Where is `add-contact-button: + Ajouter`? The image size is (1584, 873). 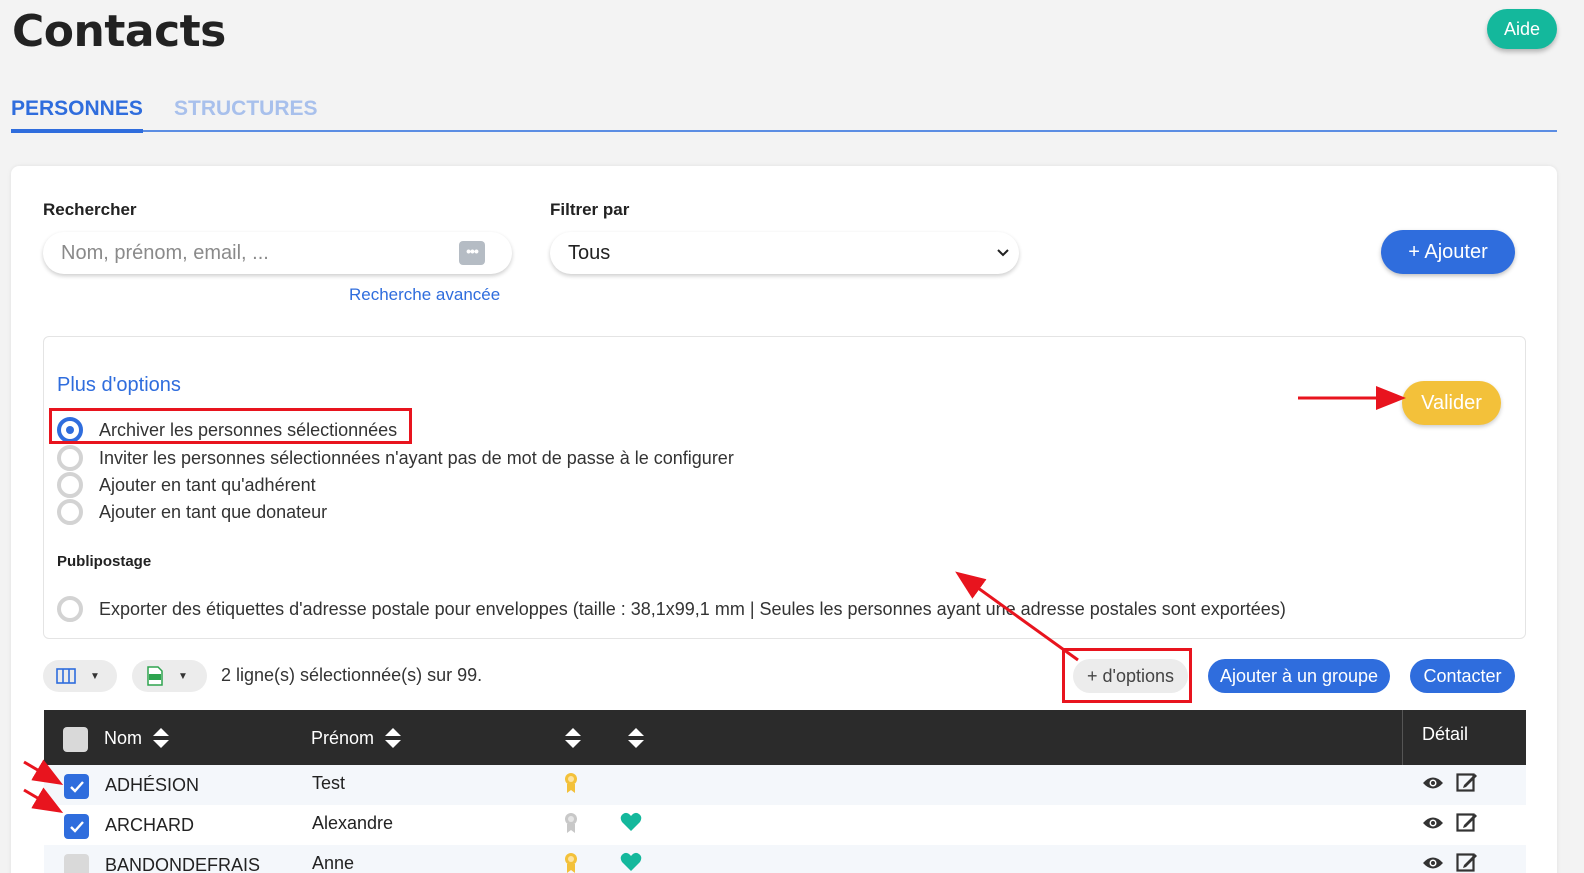 add-contact-button: + Ajouter is located at coordinates (1448, 252).